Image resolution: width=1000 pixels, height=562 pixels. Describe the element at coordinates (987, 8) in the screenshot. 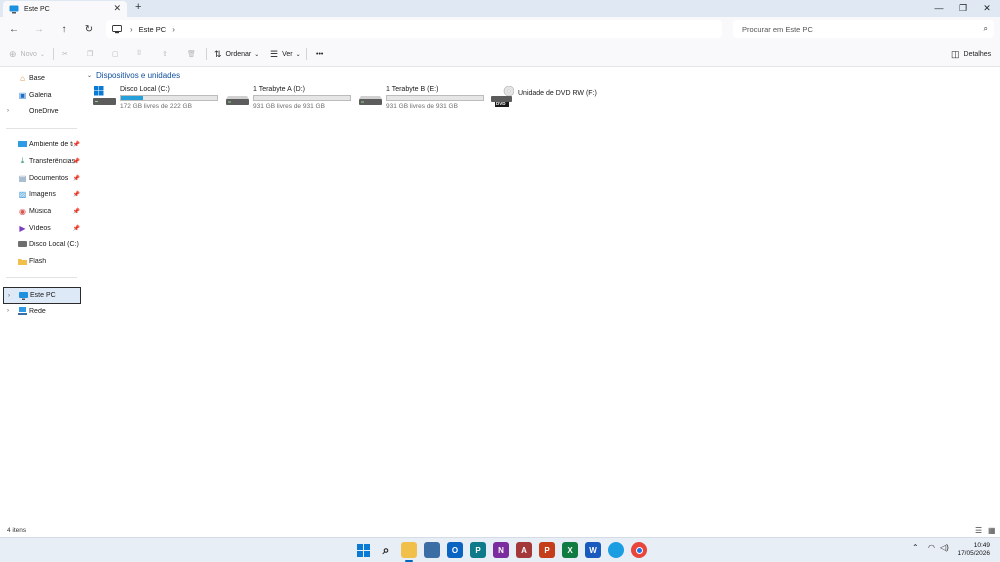

I see `close-window-button: ✕` at that location.